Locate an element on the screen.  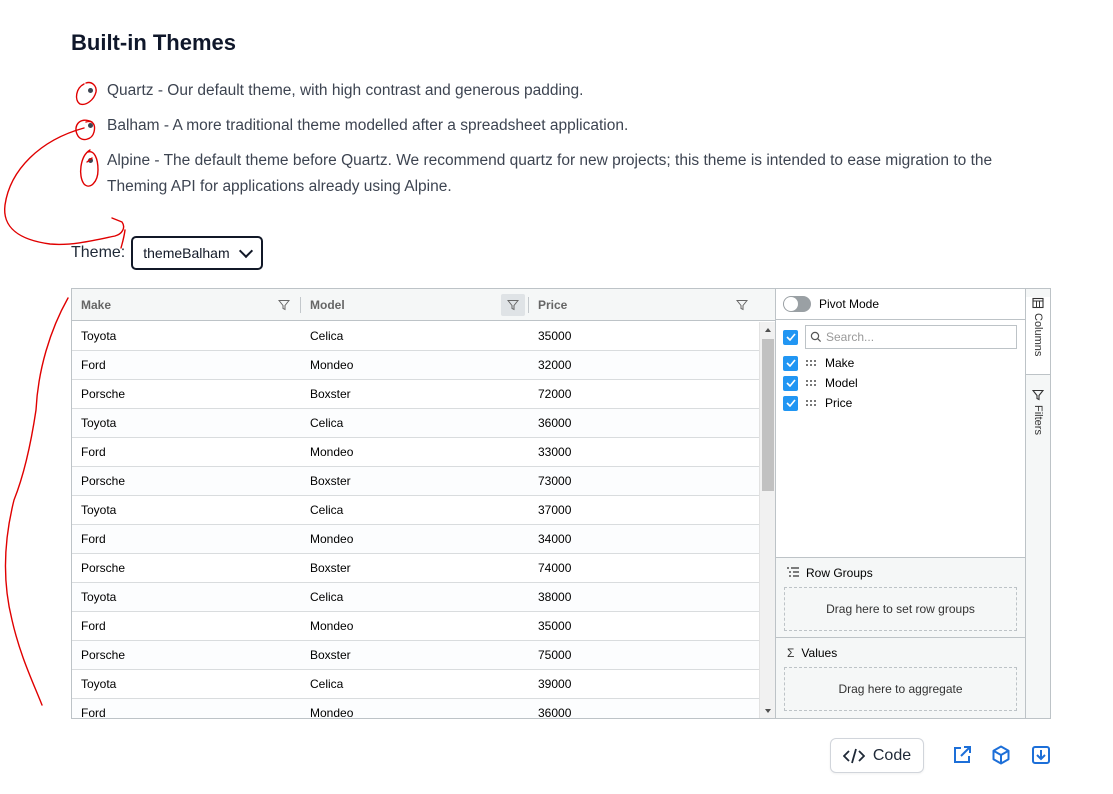
tab-columns: Columns is located at coordinates (1038, 336).